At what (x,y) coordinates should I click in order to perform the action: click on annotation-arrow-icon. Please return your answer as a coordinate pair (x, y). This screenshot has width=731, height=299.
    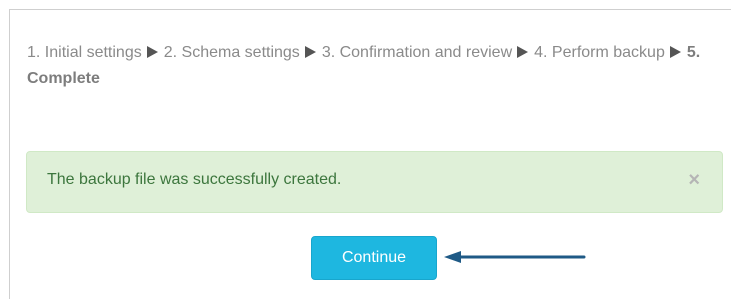
    Looking at the image, I should click on (515, 257).